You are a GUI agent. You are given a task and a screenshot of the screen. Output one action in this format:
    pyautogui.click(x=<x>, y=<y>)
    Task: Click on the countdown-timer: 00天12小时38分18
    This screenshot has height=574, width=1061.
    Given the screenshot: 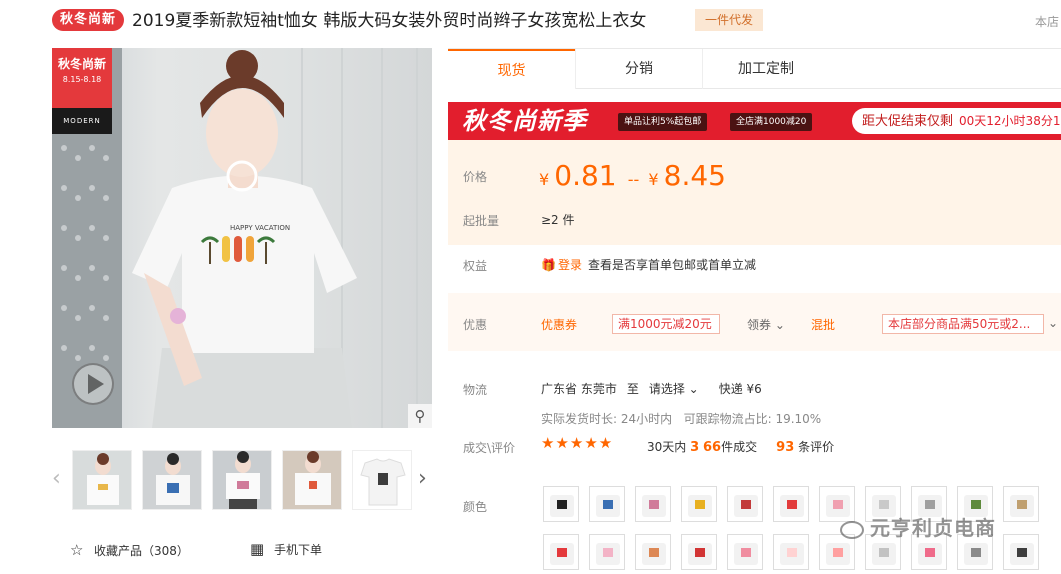 What is the action you would take?
    pyautogui.click(x=1010, y=121)
    